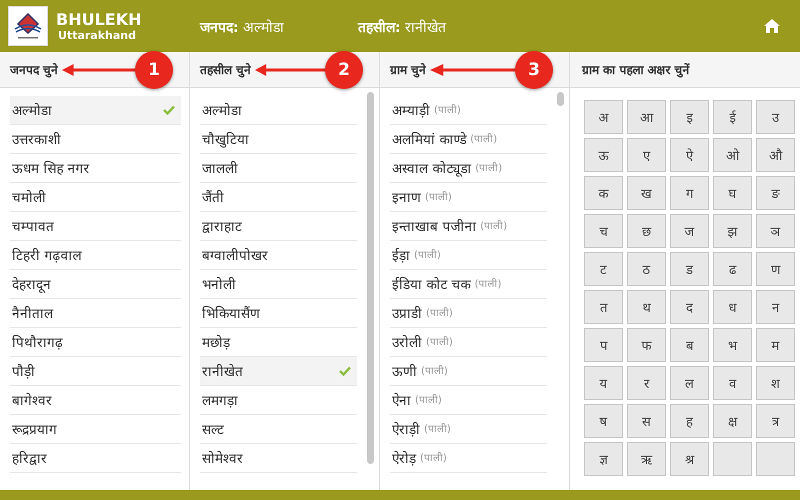  What do you see at coordinates (775, 193) in the screenshot?
I see `letter-key: ङ` at bounding box center [775, 193].